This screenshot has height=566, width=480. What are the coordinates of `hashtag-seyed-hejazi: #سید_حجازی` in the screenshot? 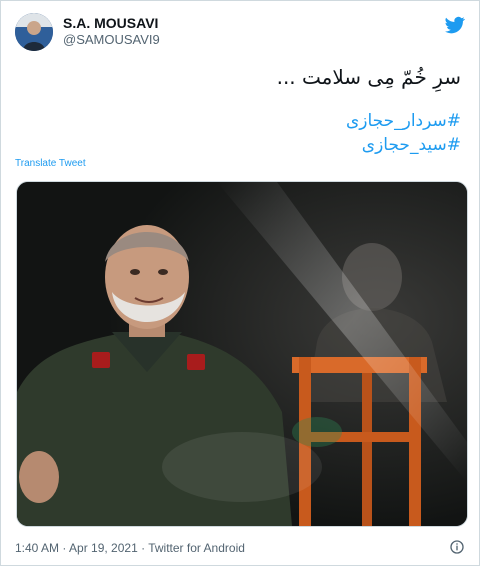 It's located at (241, 145).